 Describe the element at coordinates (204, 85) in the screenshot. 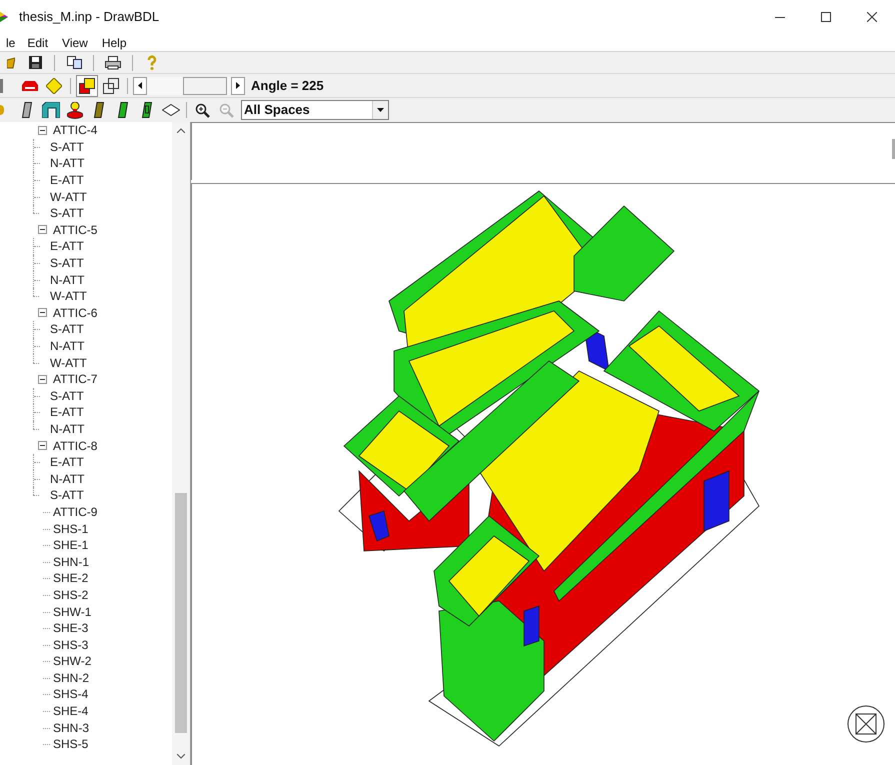

I see `slider-thumb` at that location.